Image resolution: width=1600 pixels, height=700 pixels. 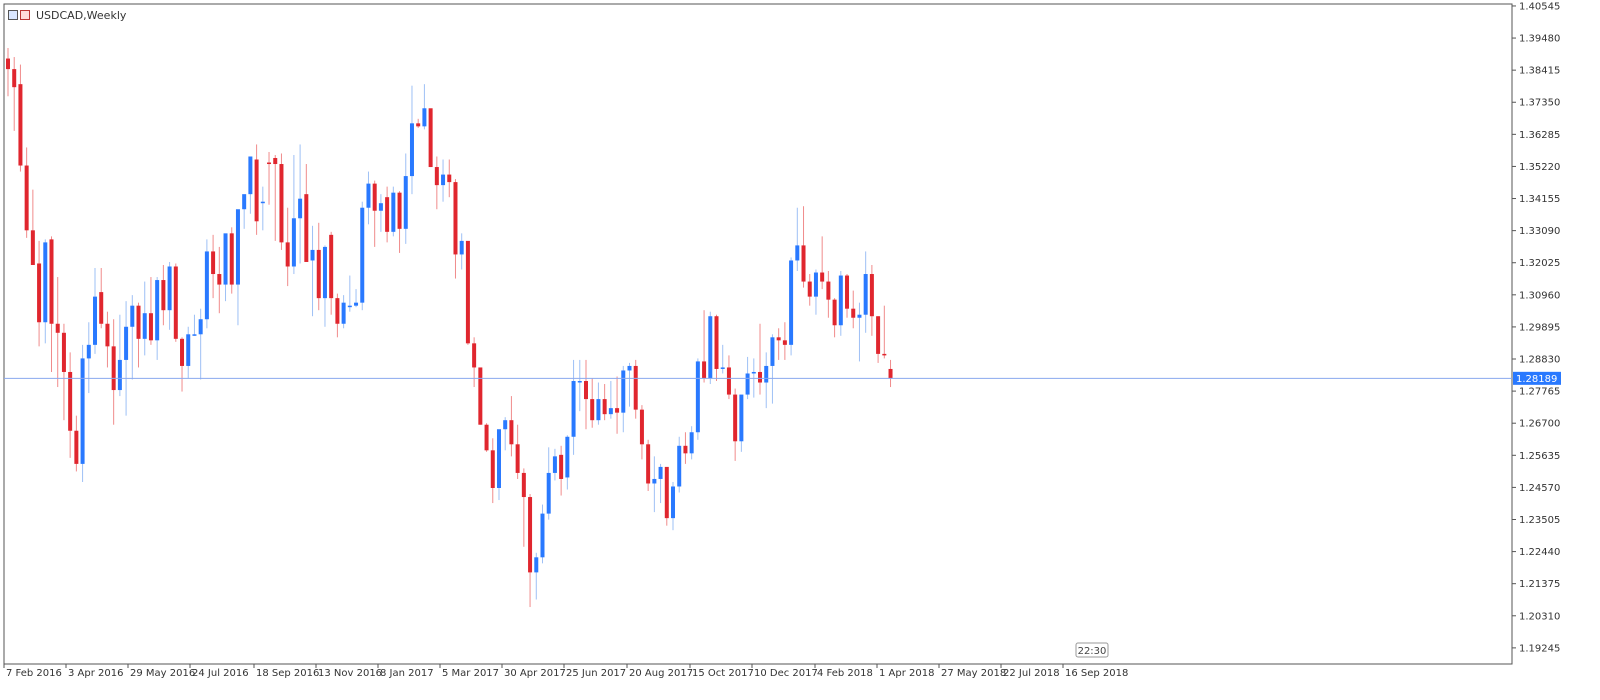 What do you see at coordinates (1539, 424) in the screenshot?
I see `price-tick-label: 1.26700` at bounding box center [1539, 424].